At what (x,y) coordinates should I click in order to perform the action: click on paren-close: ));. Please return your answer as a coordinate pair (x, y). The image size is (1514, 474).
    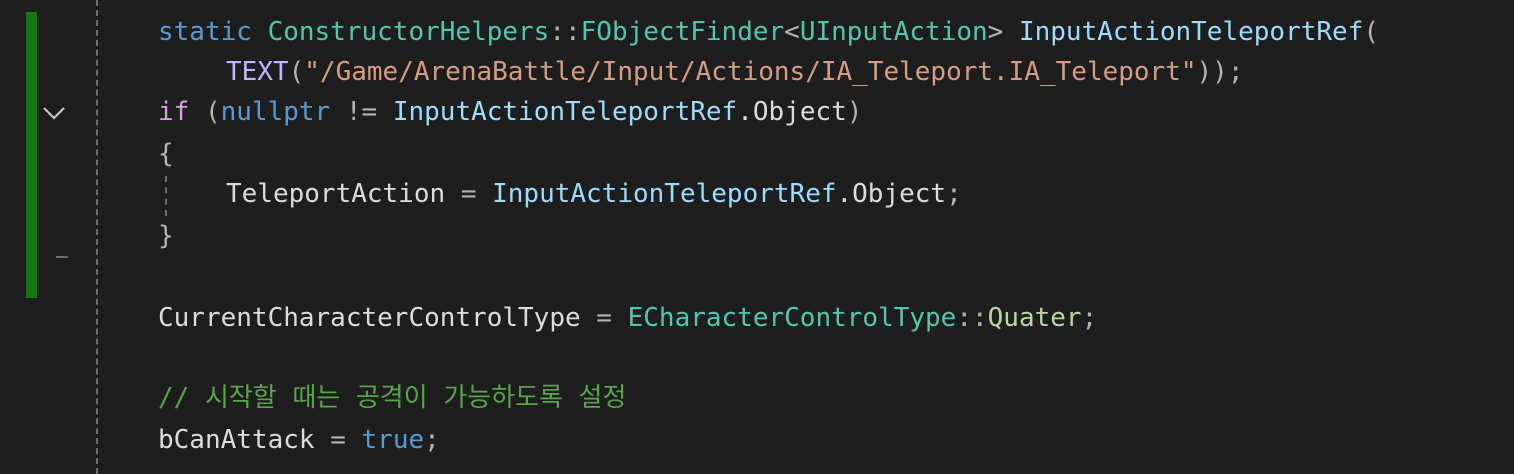
    Looking at the image, I should click on (1220, 72).